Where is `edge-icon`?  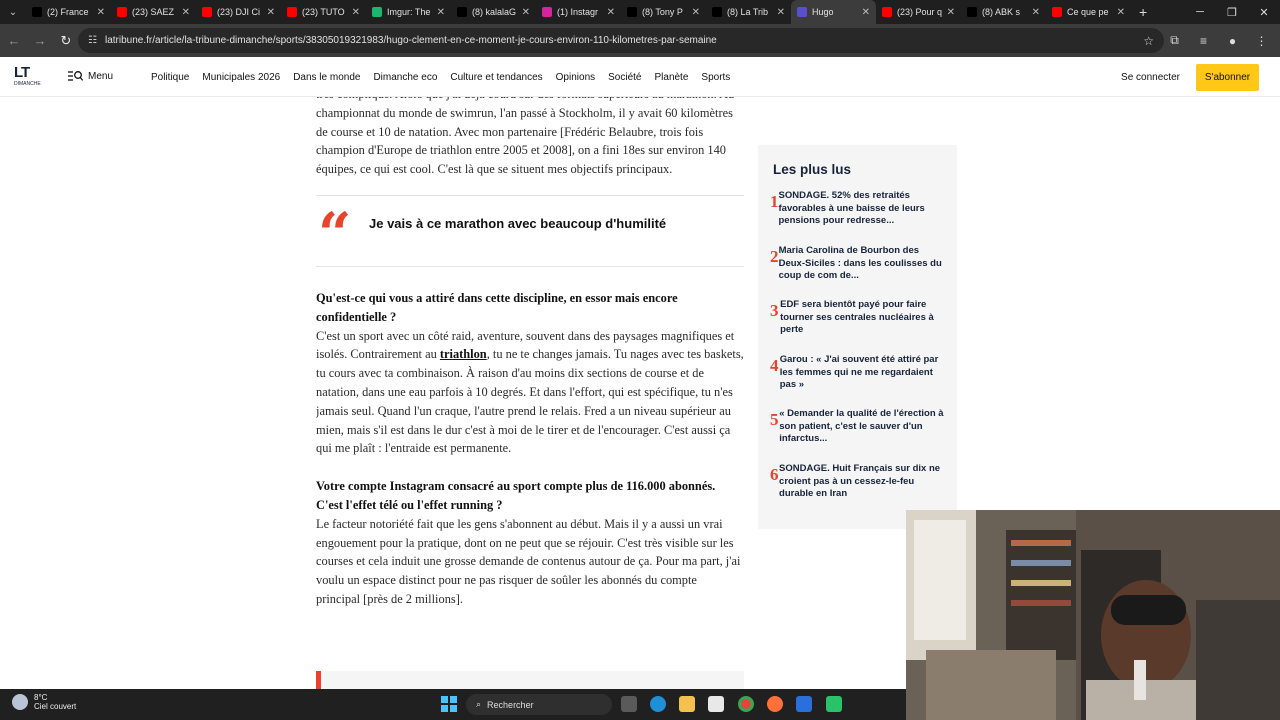
edge-icon is located at coordinates (658, 704).